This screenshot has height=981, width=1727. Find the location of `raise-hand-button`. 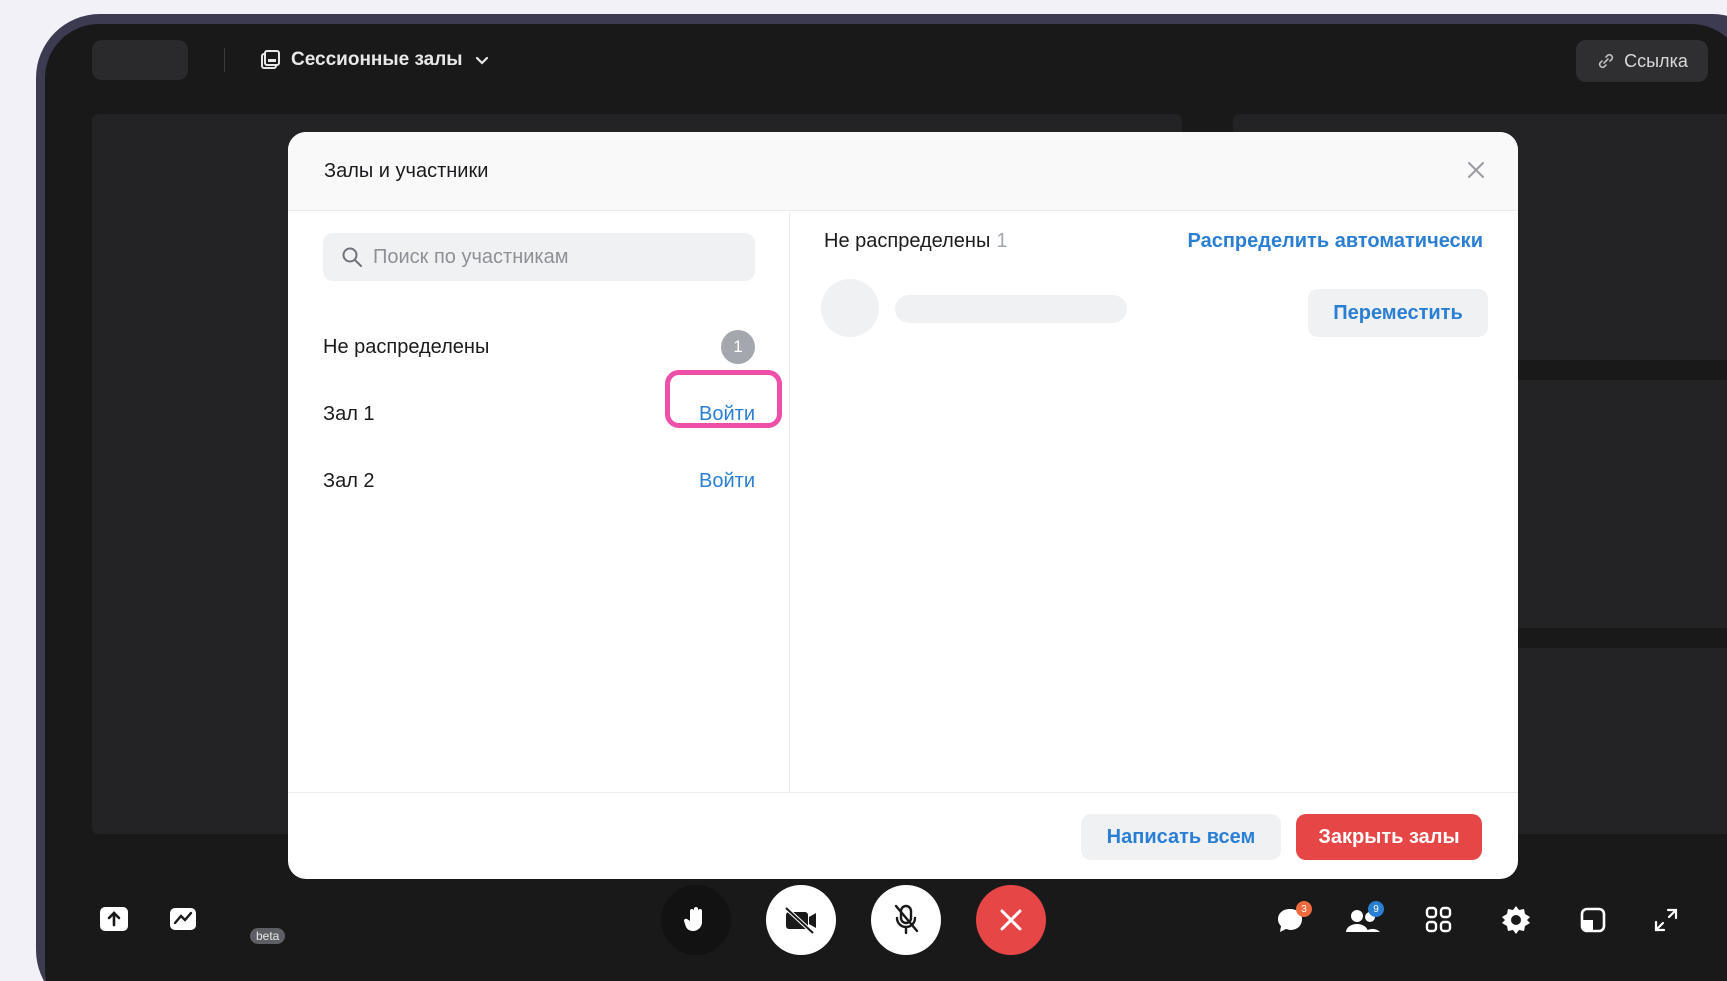

raise-hand-button is located at coordinates (696, 920).